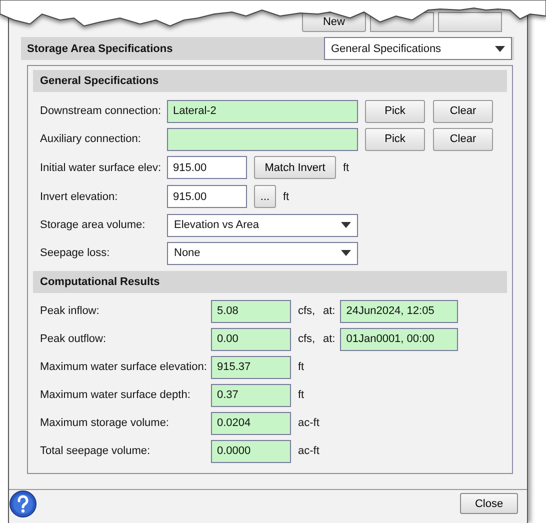  Describe the element at coordinates (251, 395) in the screenshot. I see `result-field: 0.37` at that location.